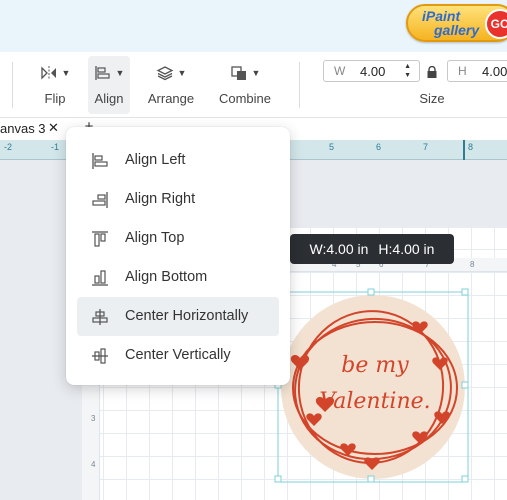 The image size is (507, 500). I want to click on flip-label: Flip, so click(55, 98).